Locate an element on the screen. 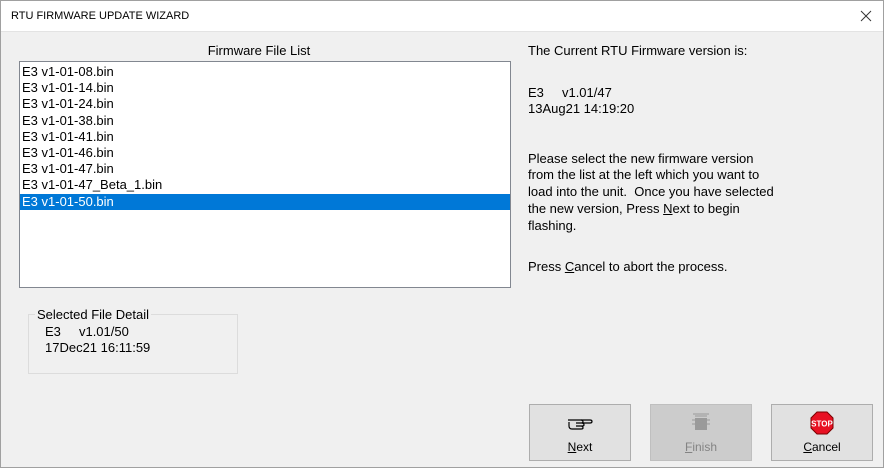 The height and width of the screenshot is (468, 884). title-bar: RTU FIRMWARE UPDATE WIZARD is located at coordinates (442, 16).